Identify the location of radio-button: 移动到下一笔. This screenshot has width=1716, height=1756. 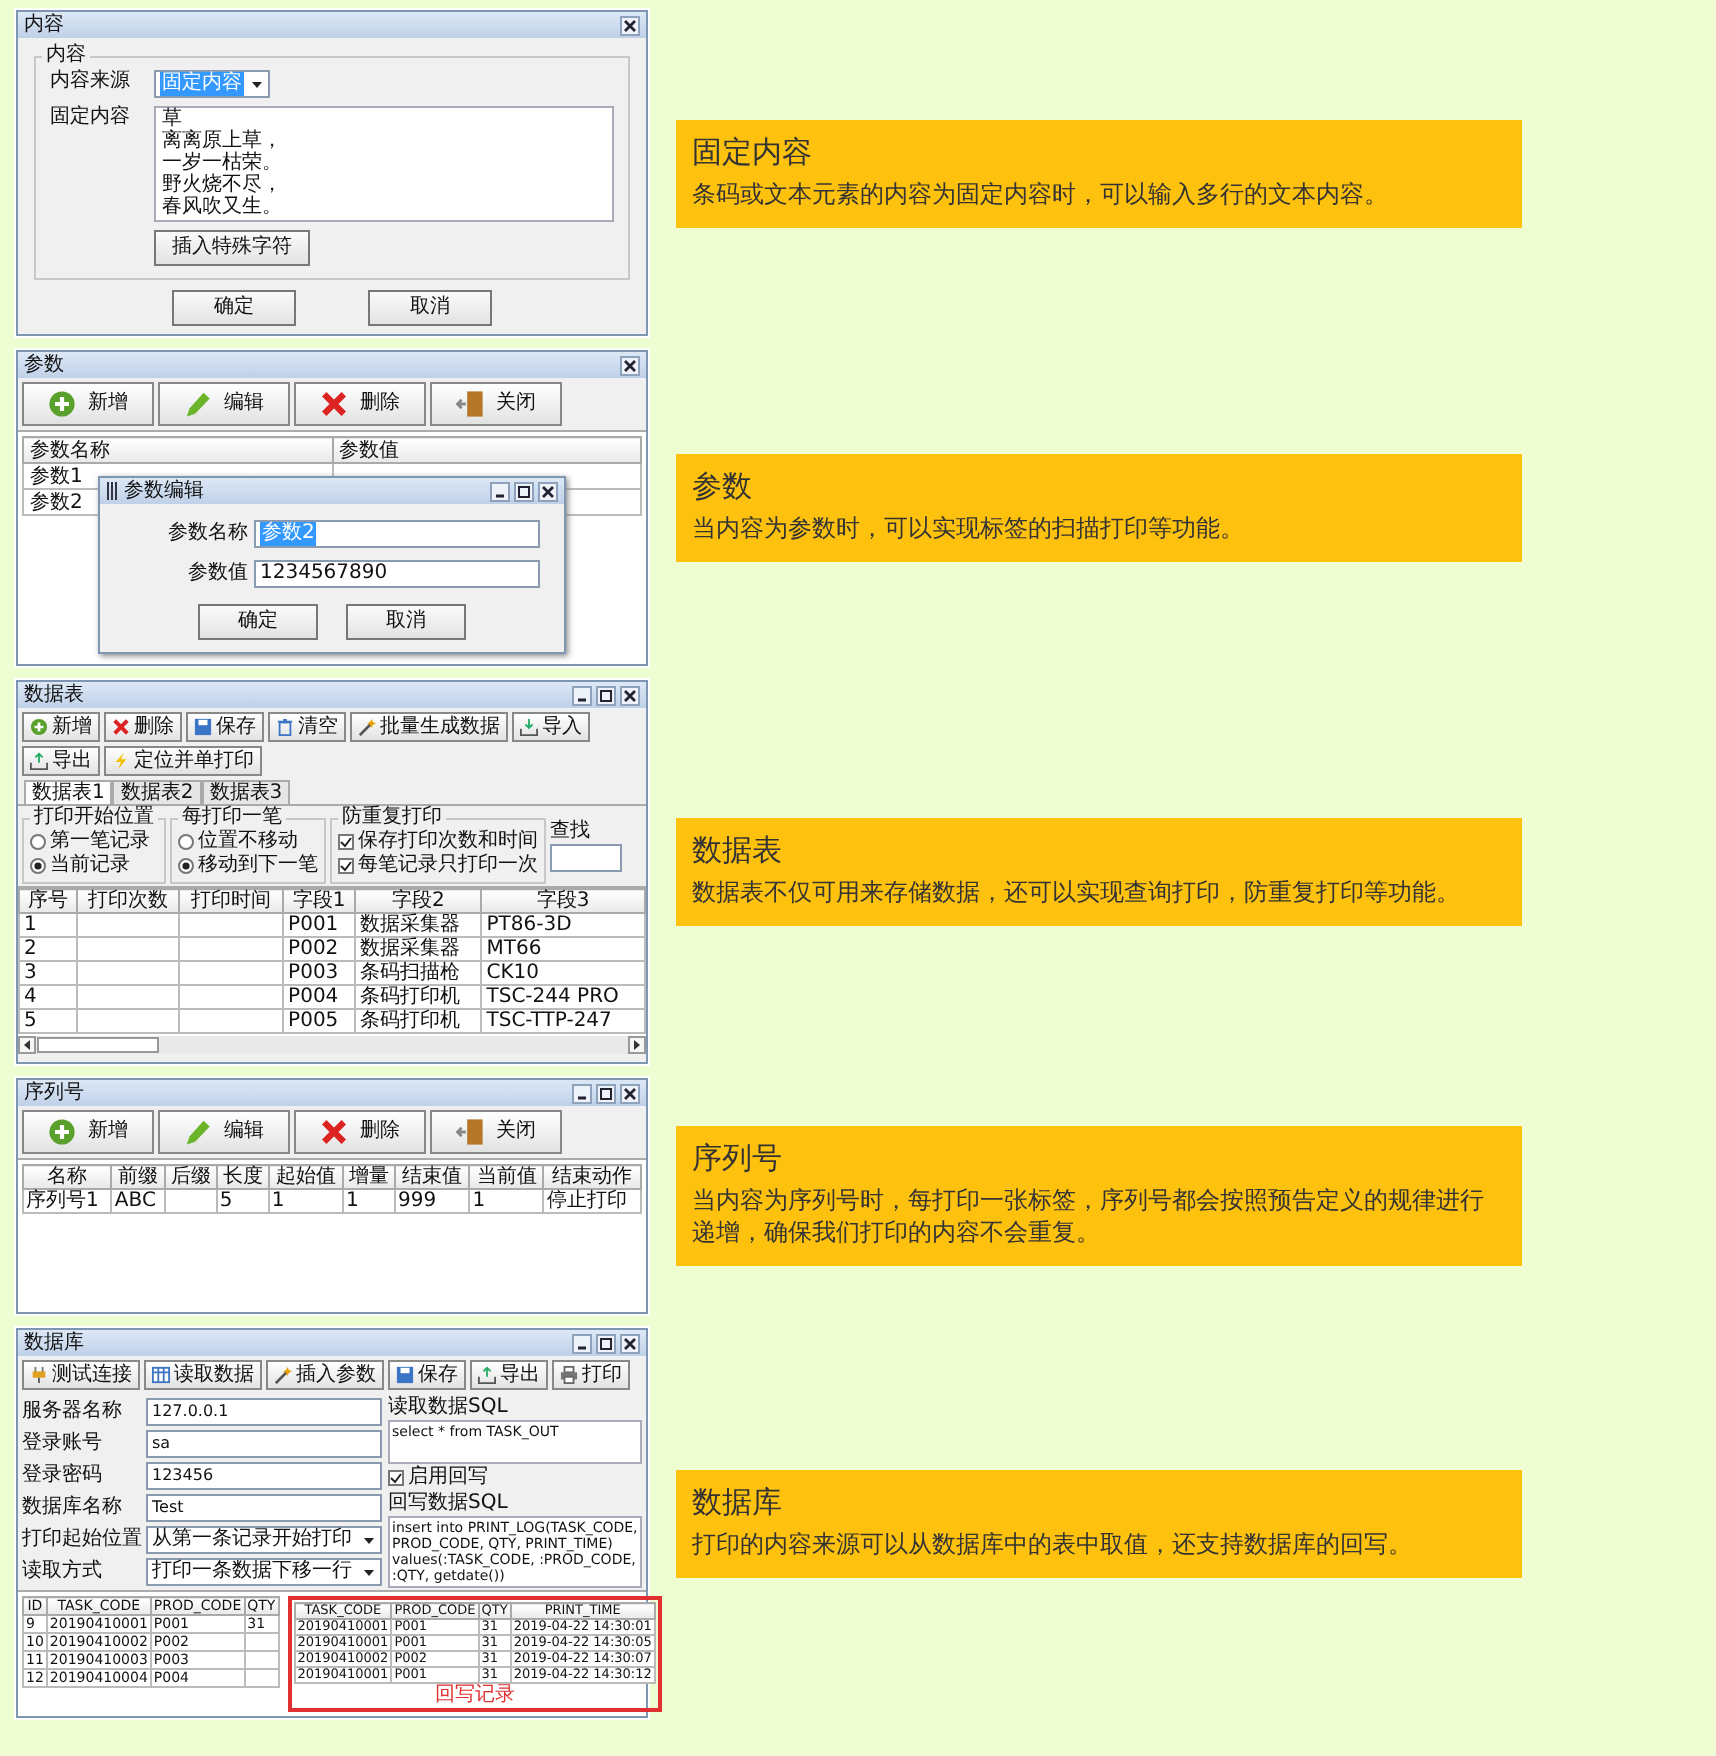
(248, 866).